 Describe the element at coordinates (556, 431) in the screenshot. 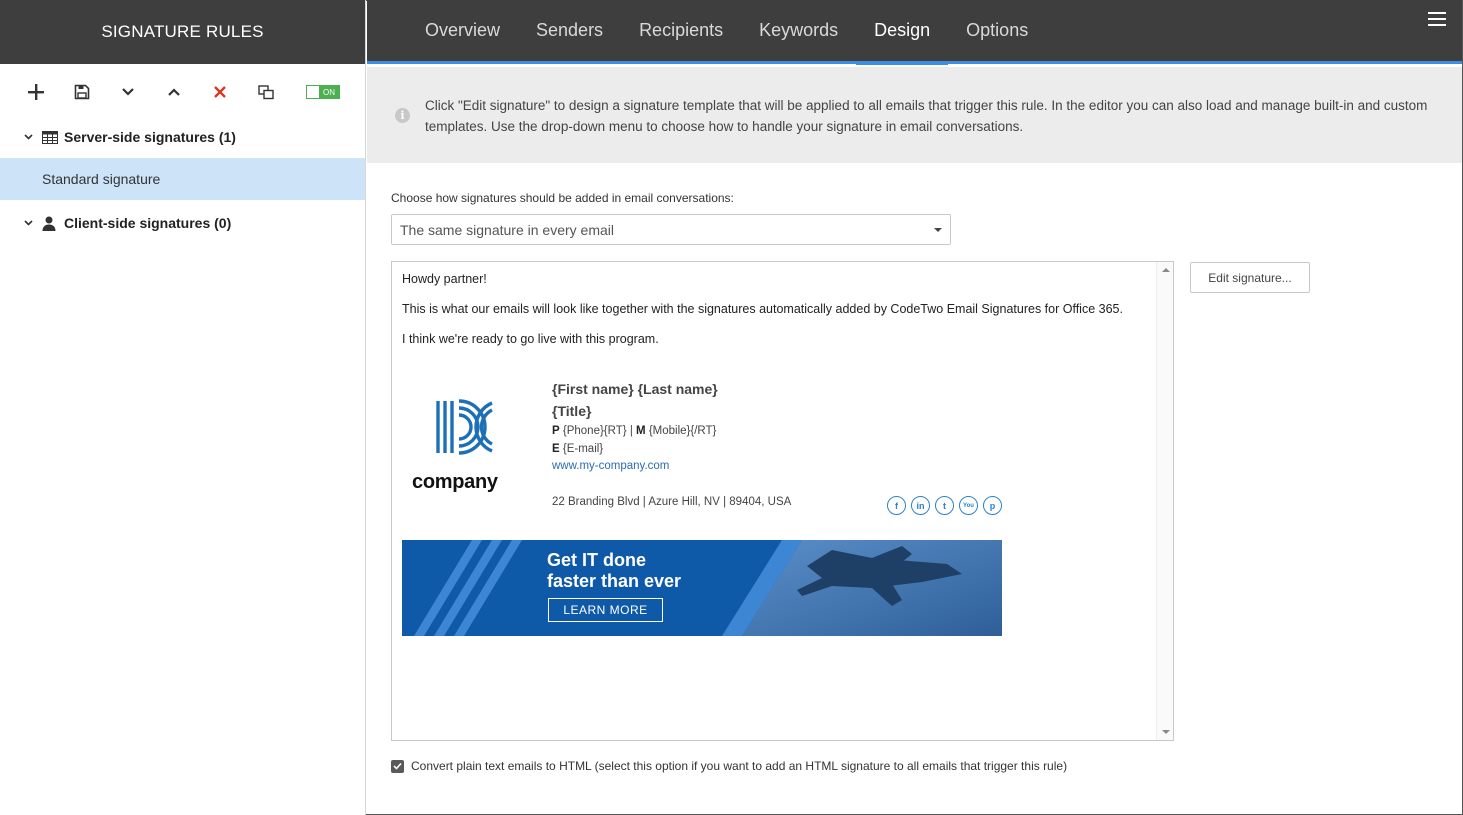

I see `phone-prefix: P` at that location.